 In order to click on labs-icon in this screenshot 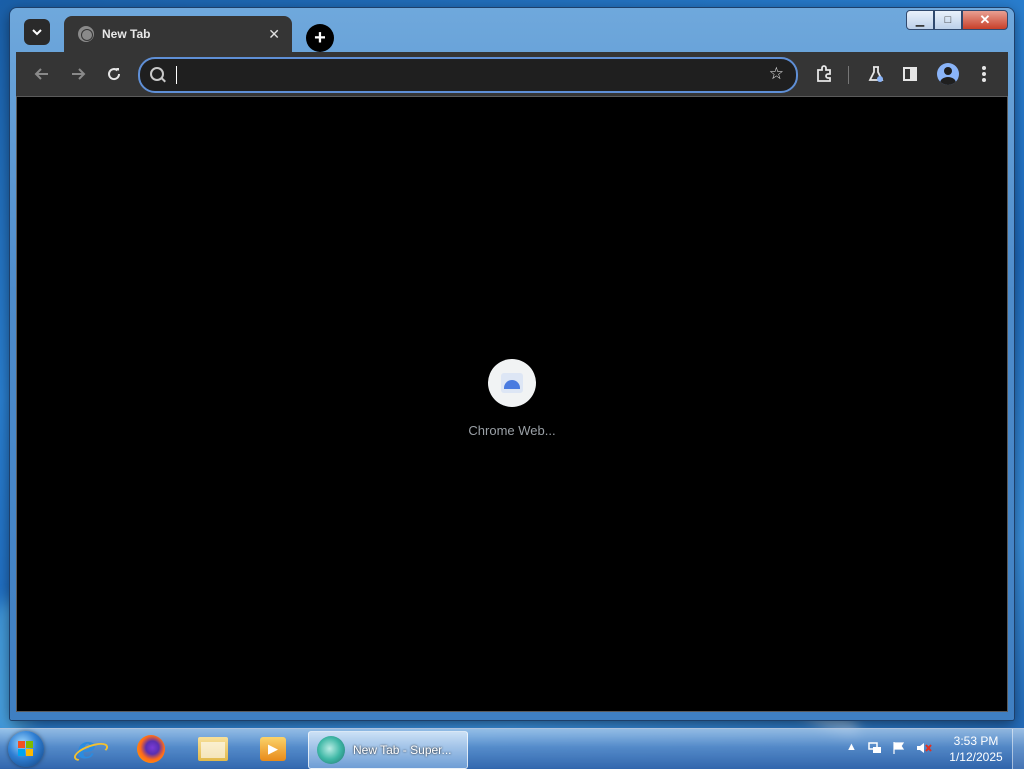, I will do `click(876, 74)`.